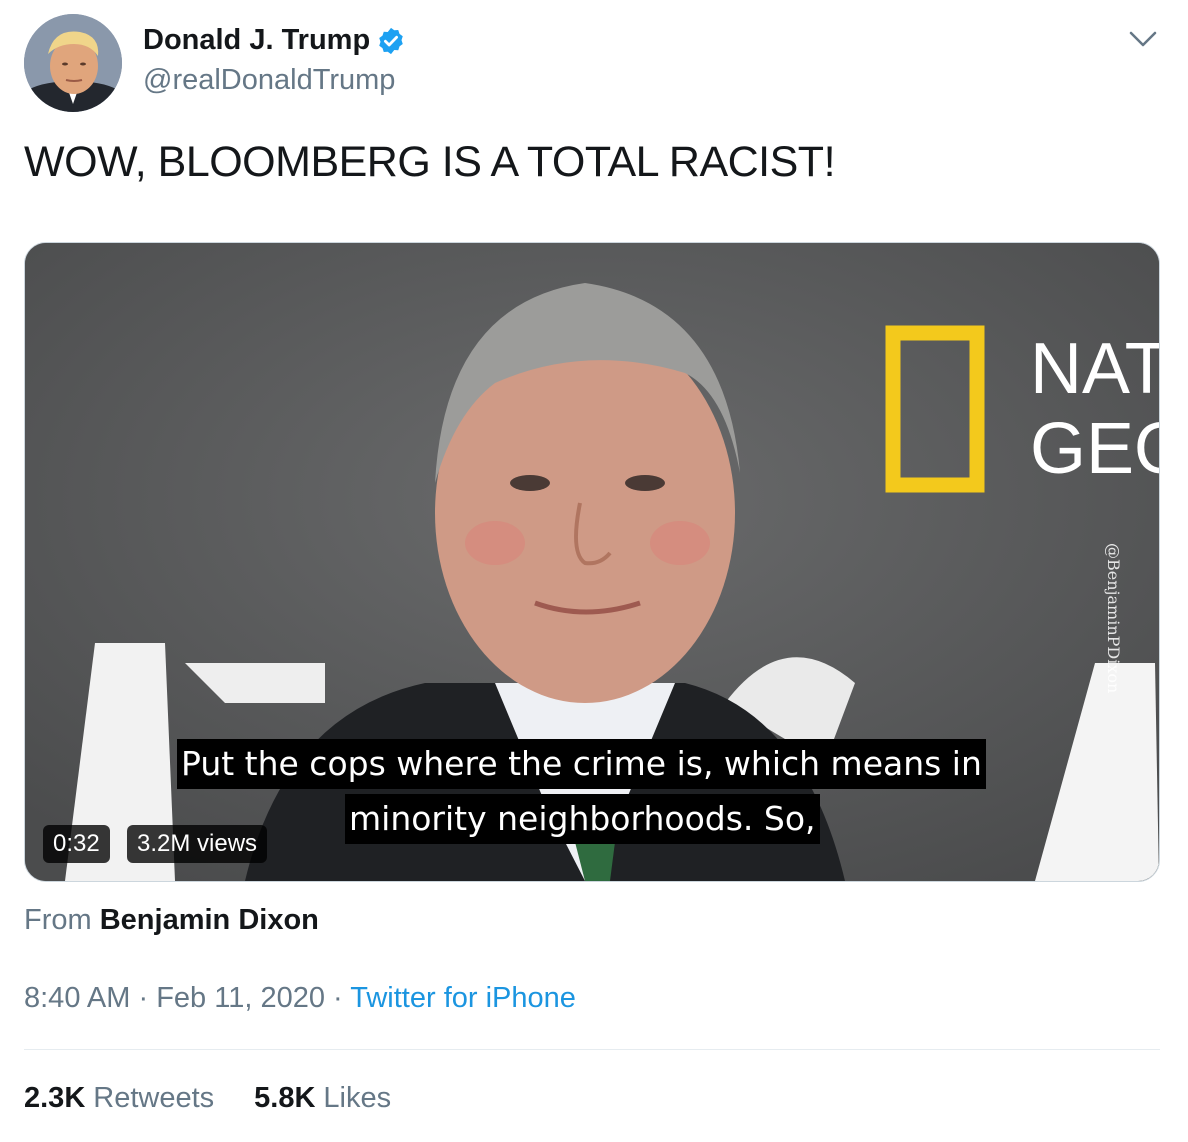  I want to click on verified-badge-icon, so click(391, 40).